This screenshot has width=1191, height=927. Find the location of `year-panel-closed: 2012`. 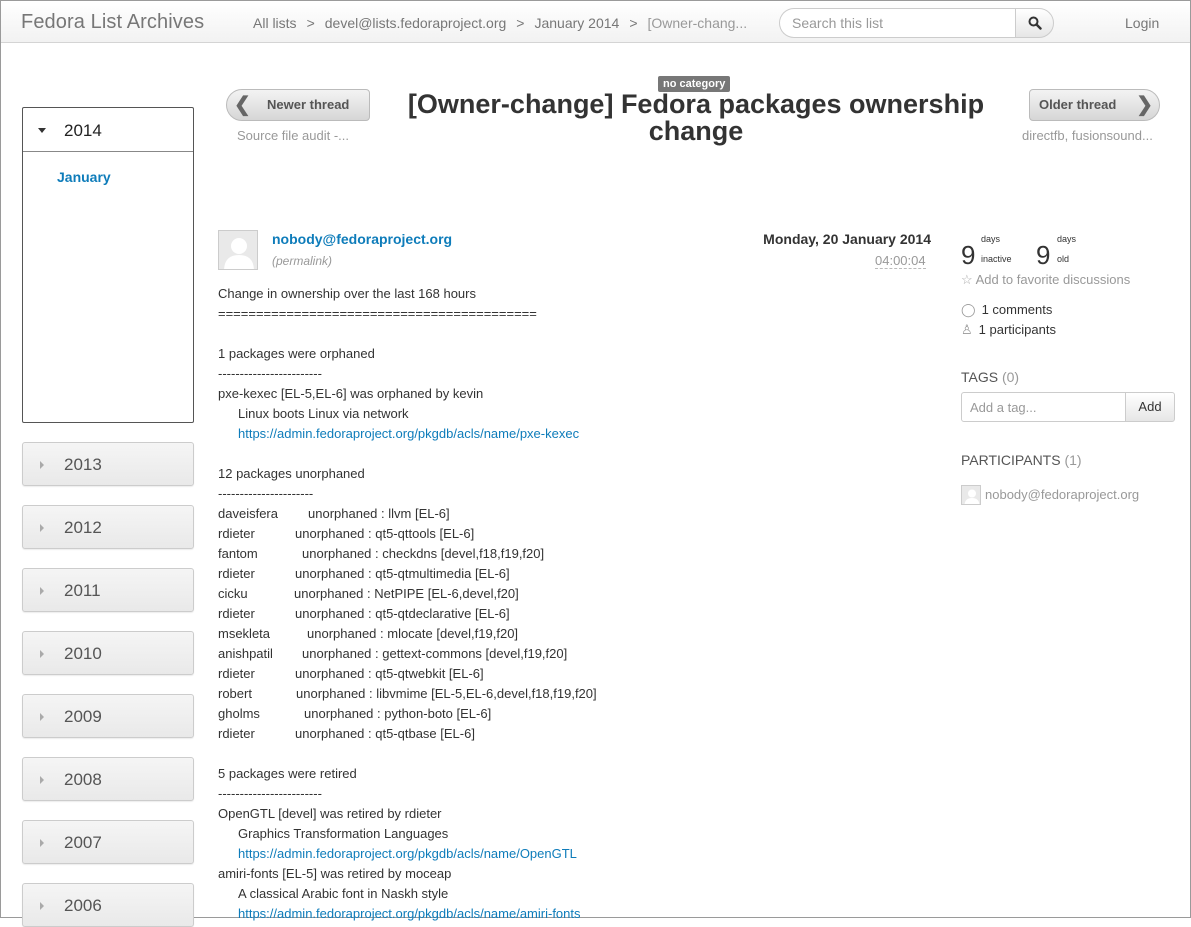

year-panel-closed: 2012 is located at coordinates (108, 527).